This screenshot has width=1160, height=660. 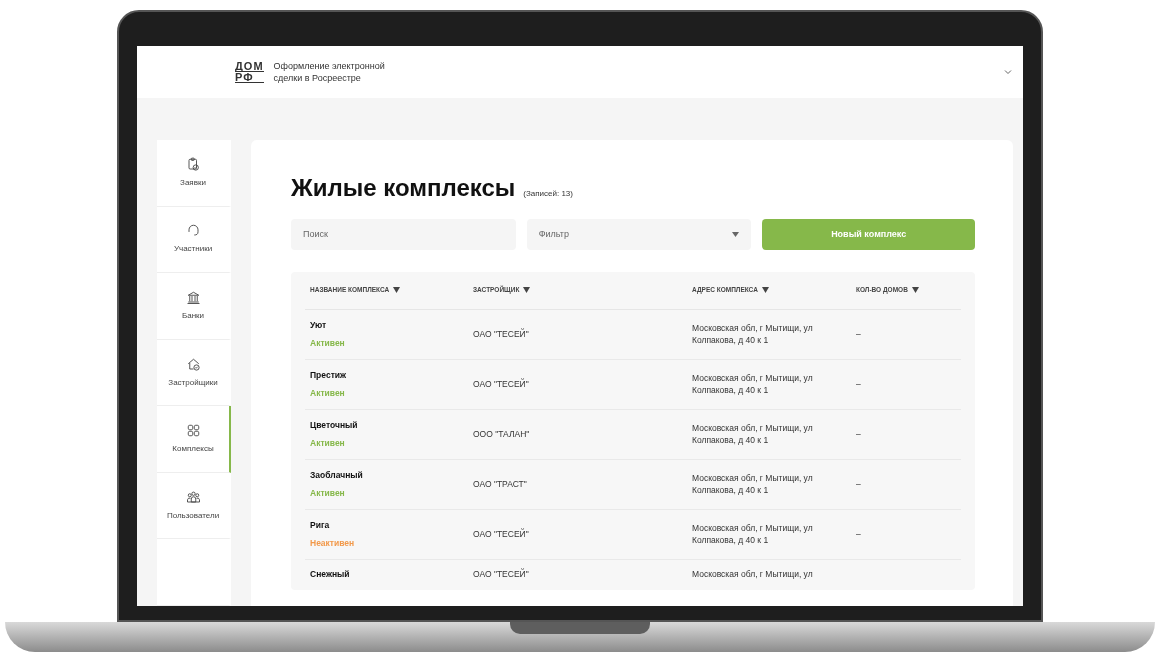 What do you see at coordinates (333, 544) in the screenshot?
I see `status-text: Неактивен` at bounding box center [333, 544].